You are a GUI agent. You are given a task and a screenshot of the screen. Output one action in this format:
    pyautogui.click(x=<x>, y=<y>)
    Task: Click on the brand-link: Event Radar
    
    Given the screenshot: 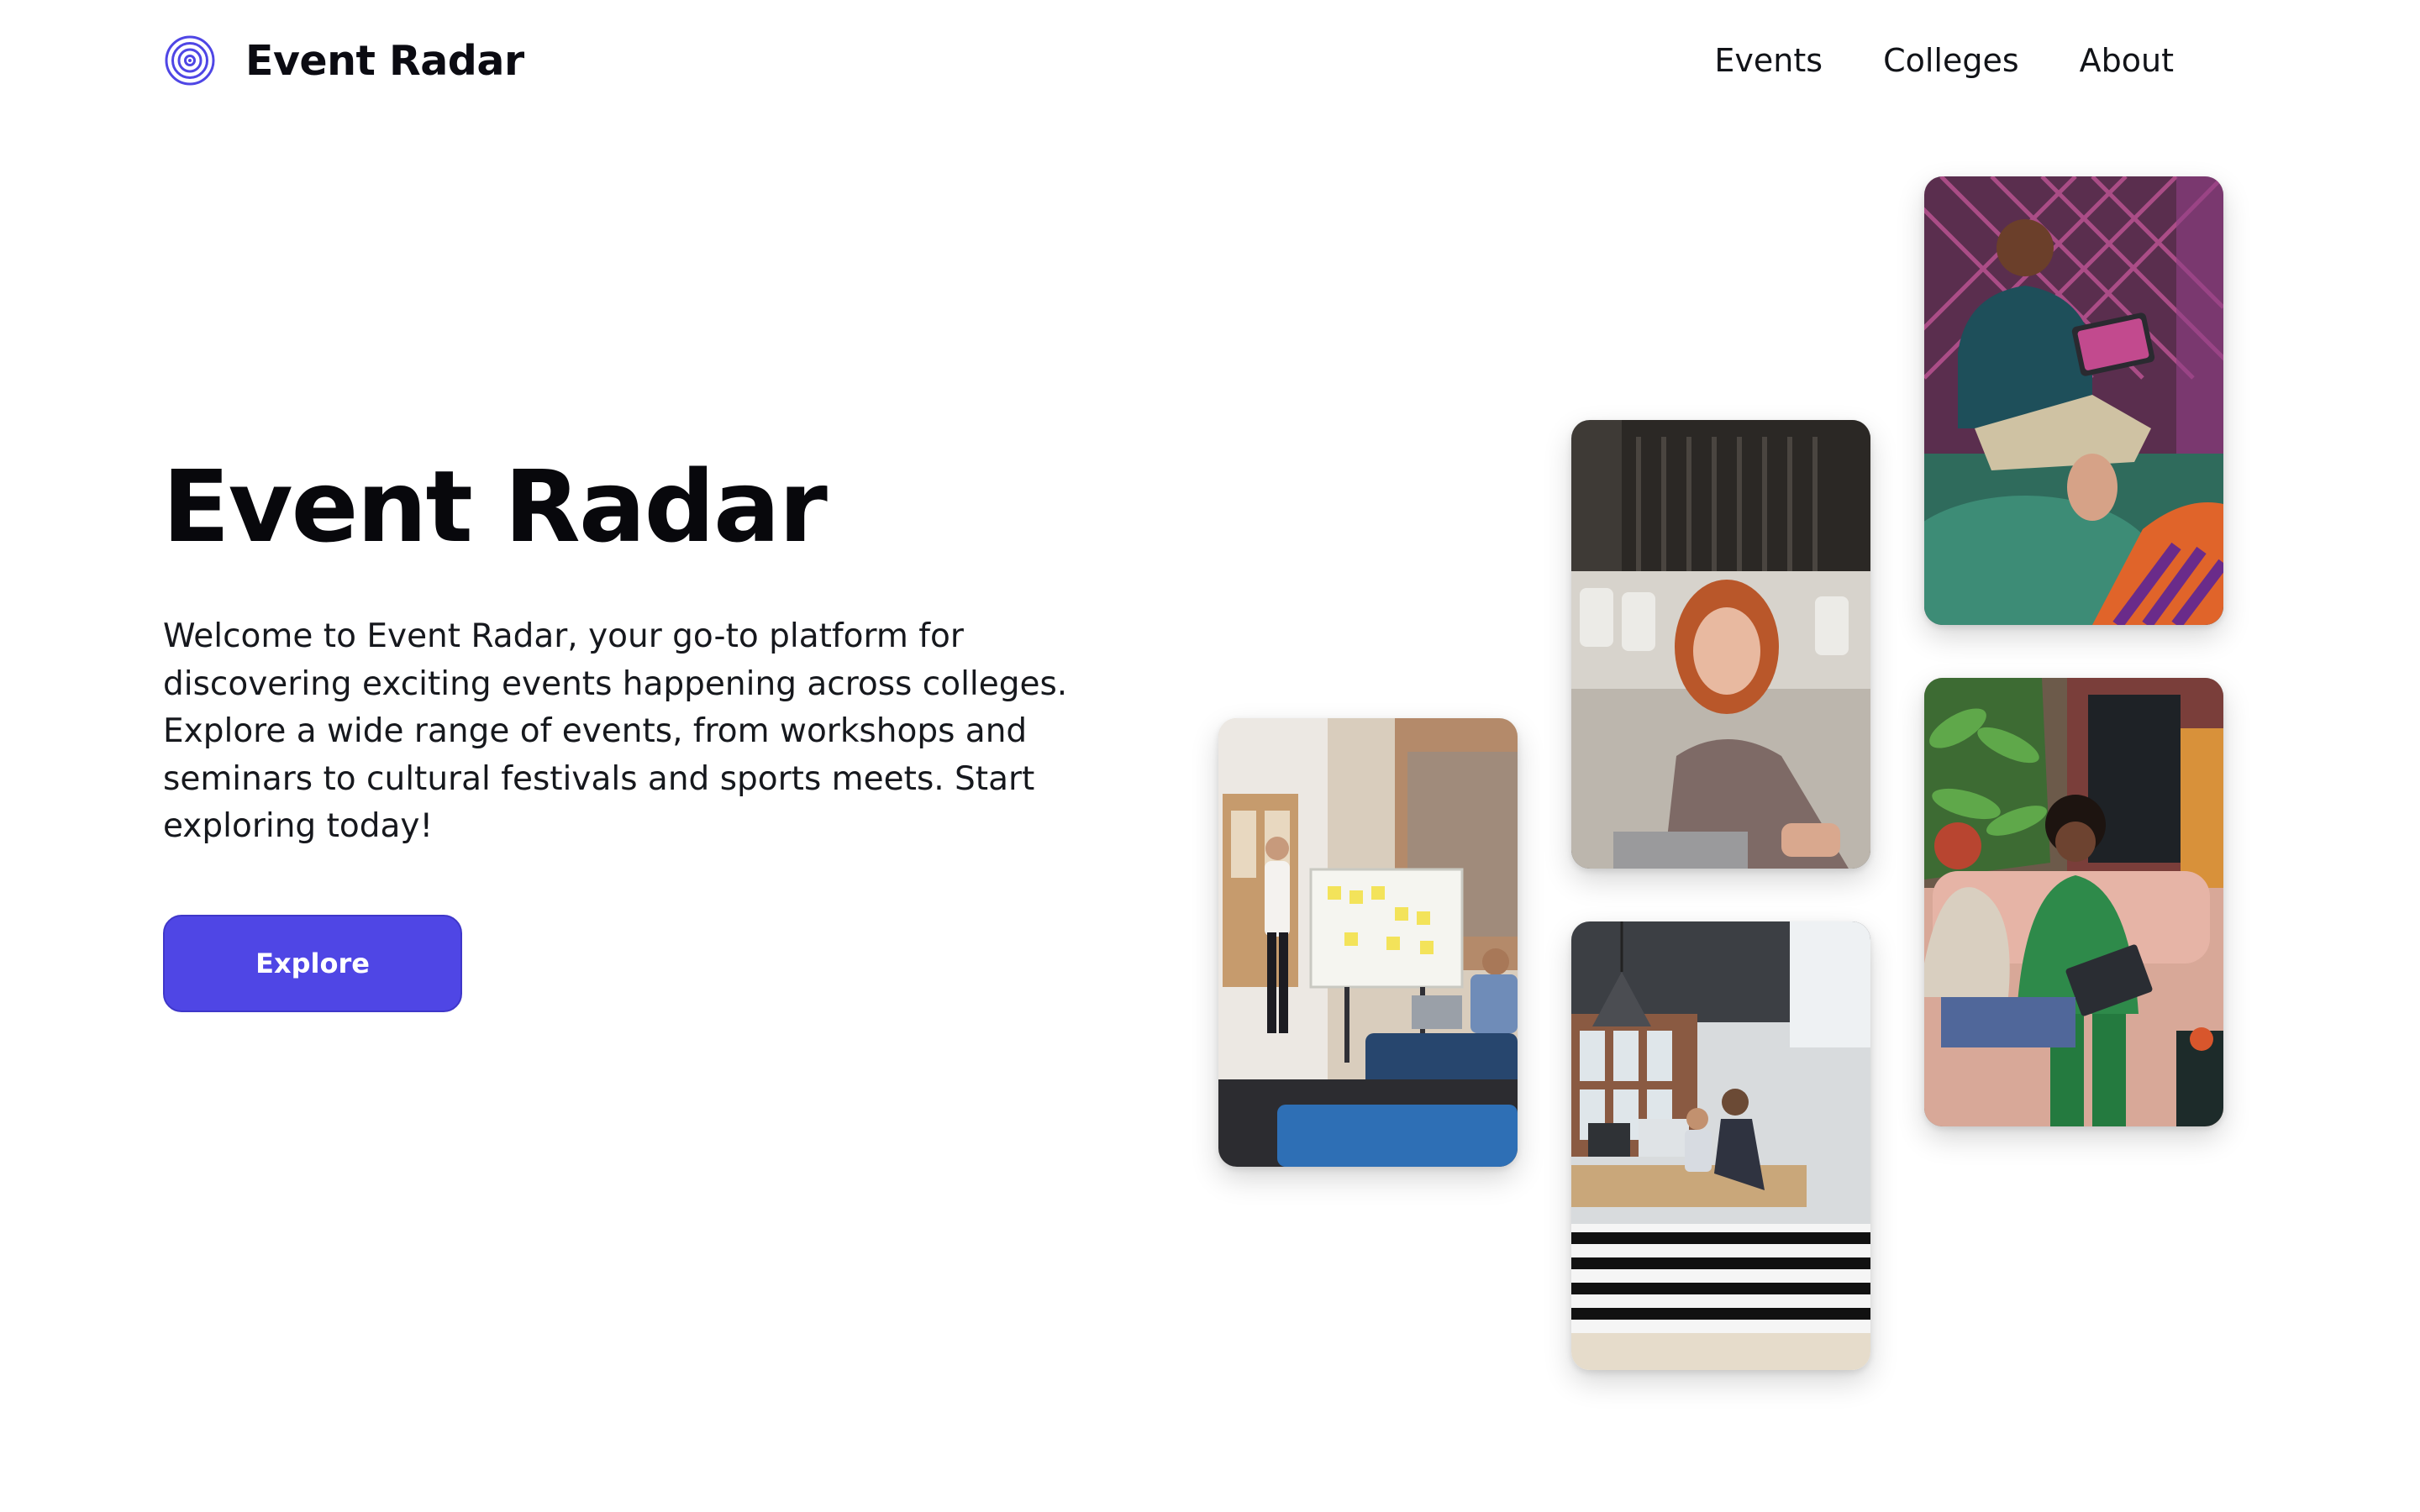 What is the action you would take?
    pyautogui.click(x=344, y=60)
    